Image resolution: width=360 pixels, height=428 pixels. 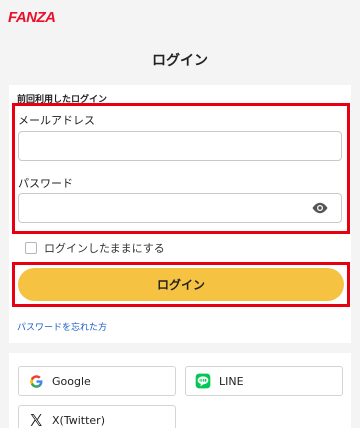 What do you see at coordinates (36, 381) in the screenshot?
I see `google-icon` at bounding box center [36, 381].